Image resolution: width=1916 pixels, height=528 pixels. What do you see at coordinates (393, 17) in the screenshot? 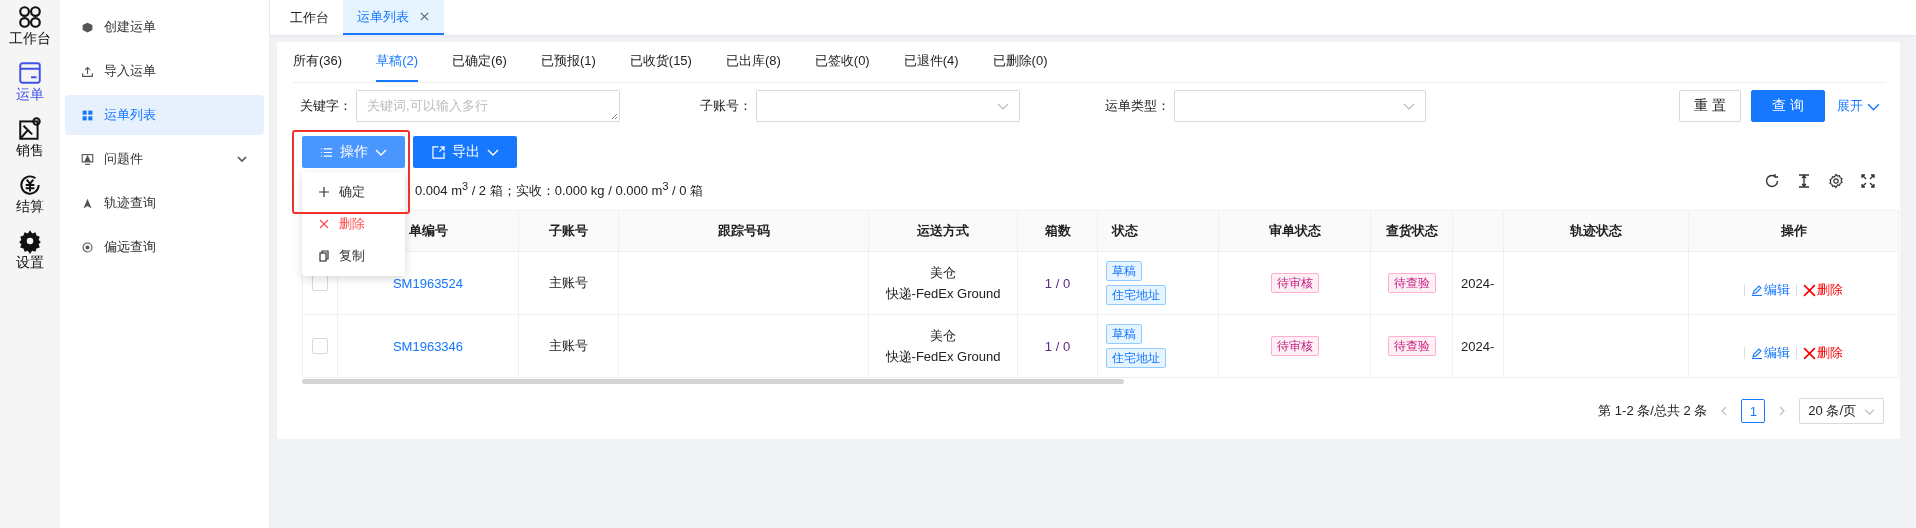
I see `page-tab: 运单列表` at bounding box center [393, 17].